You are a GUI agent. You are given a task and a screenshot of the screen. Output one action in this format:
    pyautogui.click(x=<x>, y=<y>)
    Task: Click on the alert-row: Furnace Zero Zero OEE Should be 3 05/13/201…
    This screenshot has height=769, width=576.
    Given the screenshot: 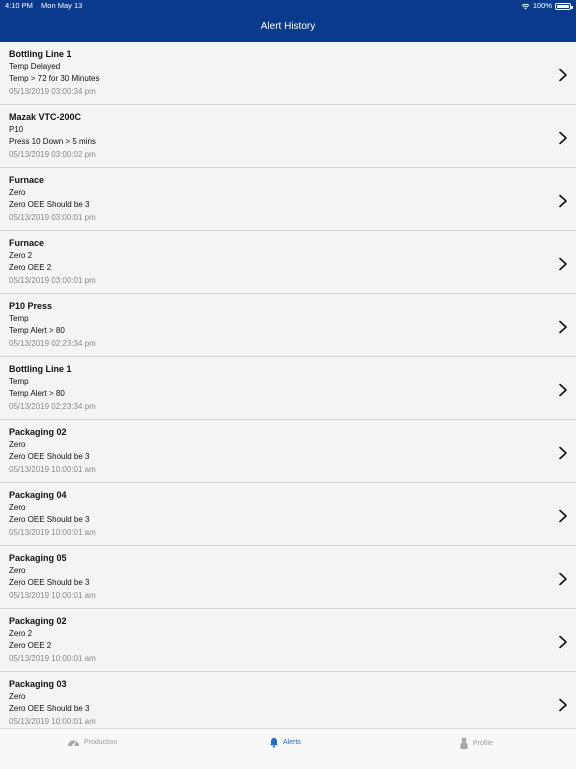 What is the action you would take?
    pyautogui.click(x=288, y=199)
    